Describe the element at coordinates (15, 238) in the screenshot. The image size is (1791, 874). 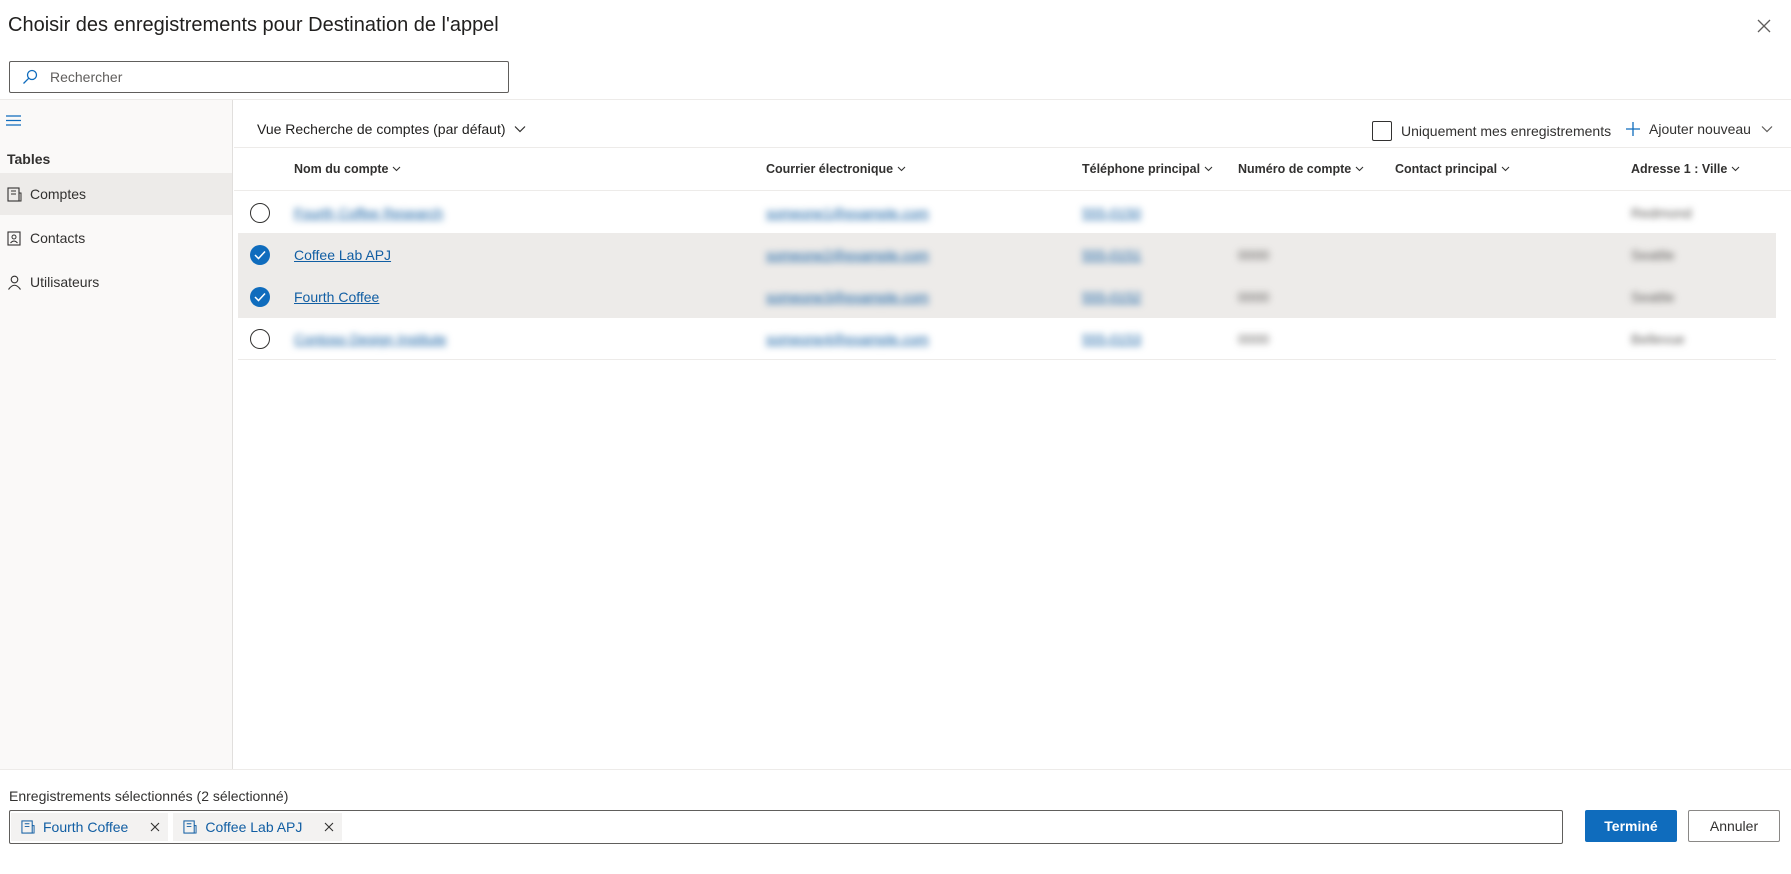
I see `contact-card-icon` at that location.